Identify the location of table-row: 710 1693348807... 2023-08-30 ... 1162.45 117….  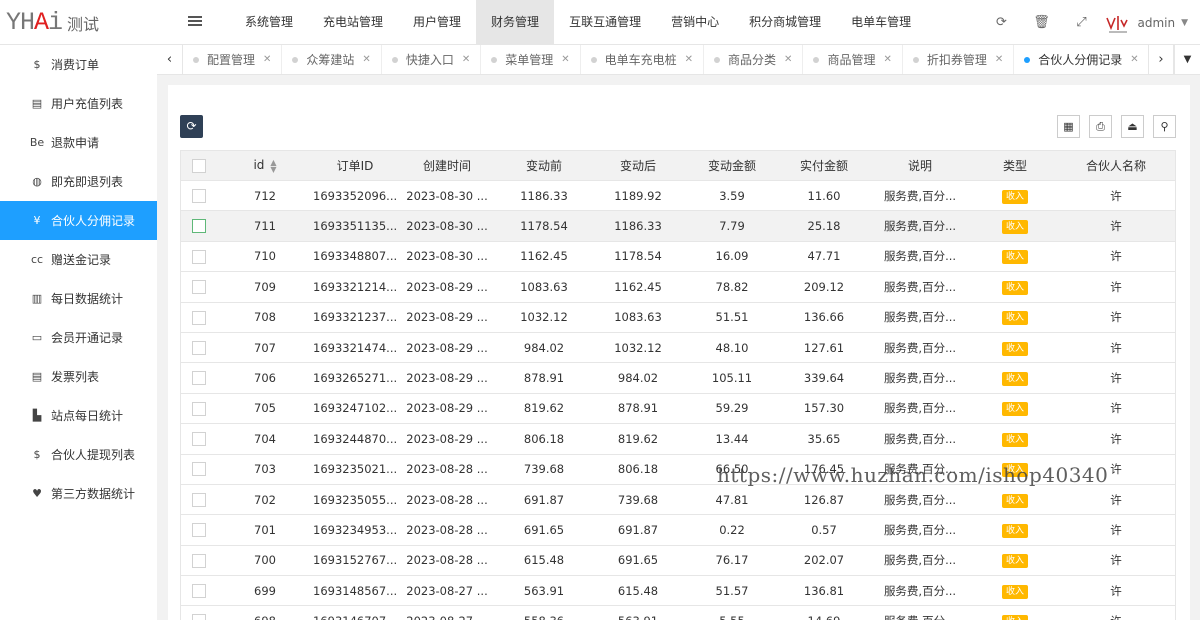
(678, 257).